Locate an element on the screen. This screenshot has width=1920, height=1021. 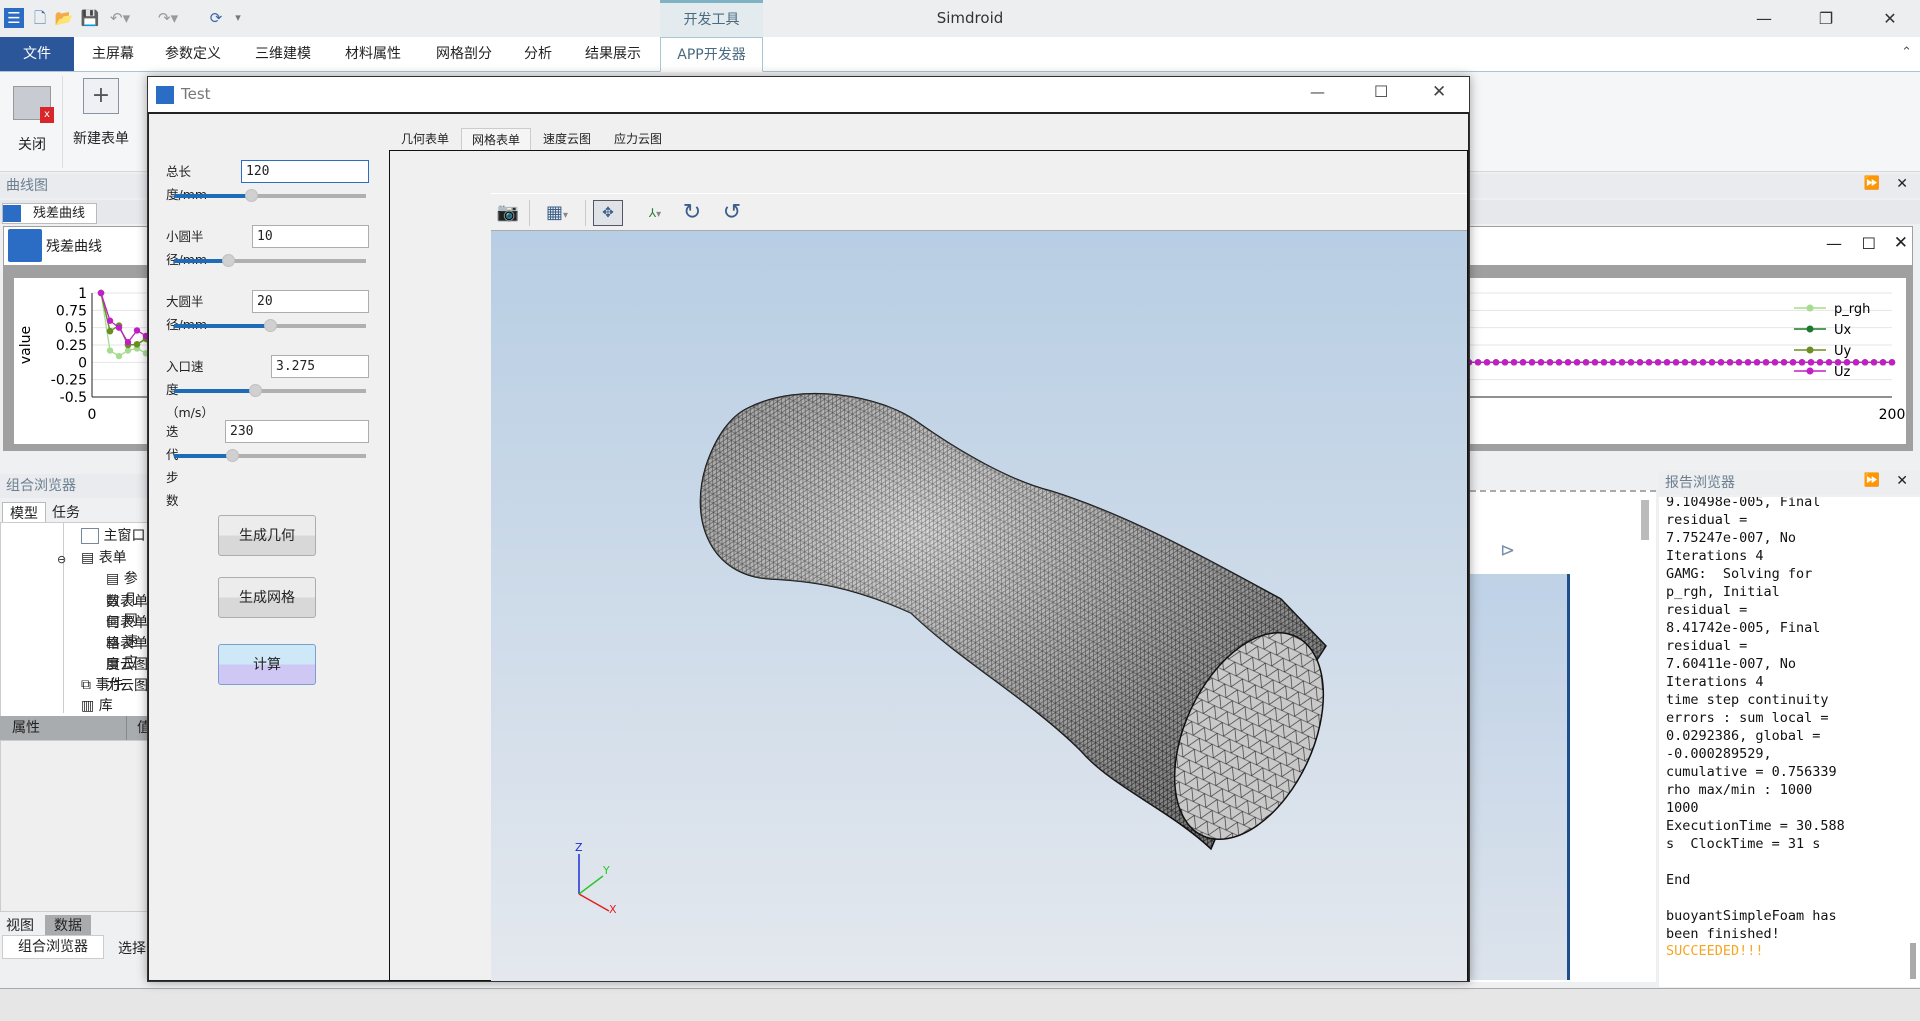
menu-params: 参数定义 is located at coordinates (193, 54).